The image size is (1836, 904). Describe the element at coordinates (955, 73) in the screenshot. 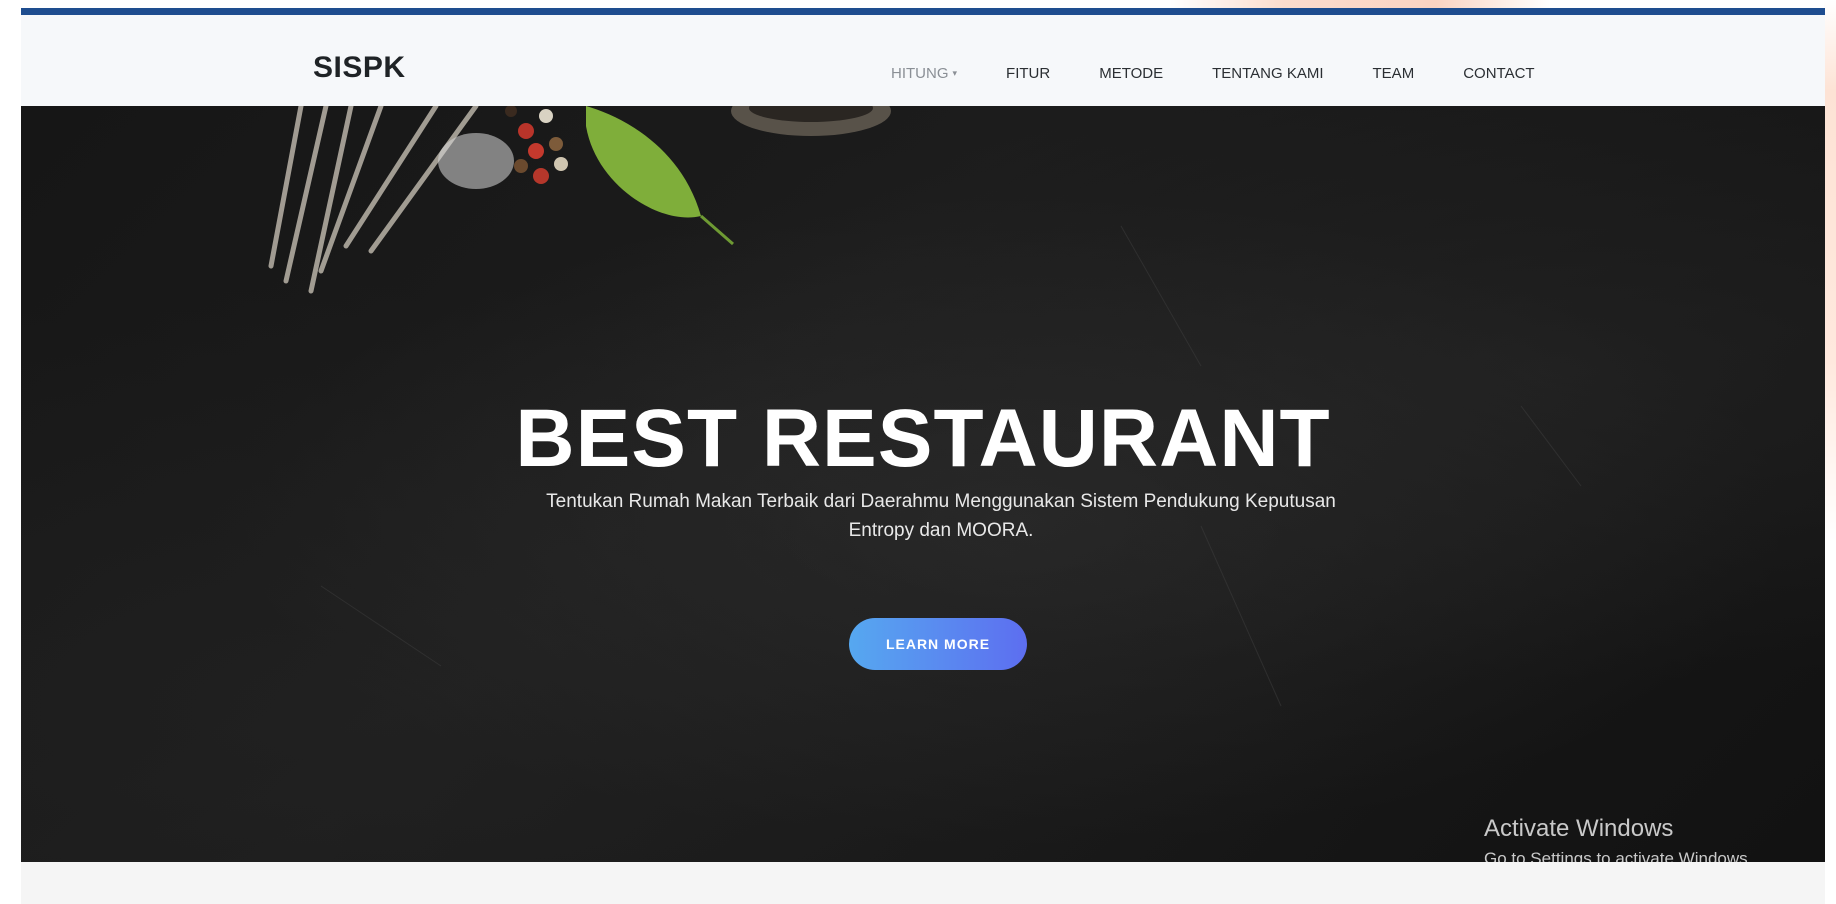

I see `caret-down-icon: ▾` at that location.